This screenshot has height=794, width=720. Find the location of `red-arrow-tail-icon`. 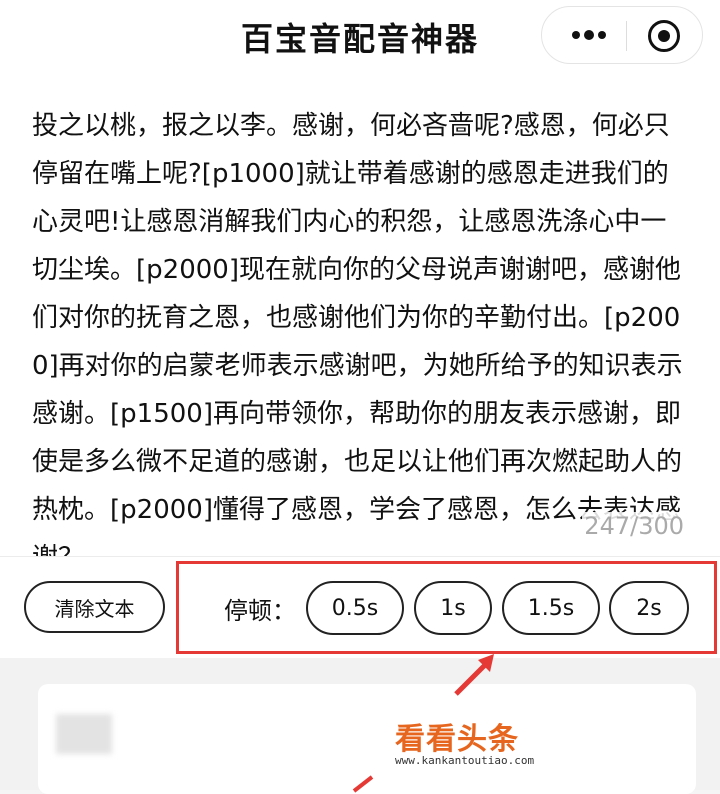

red-arrow-tail-icon is located at coordinates (363, 784).